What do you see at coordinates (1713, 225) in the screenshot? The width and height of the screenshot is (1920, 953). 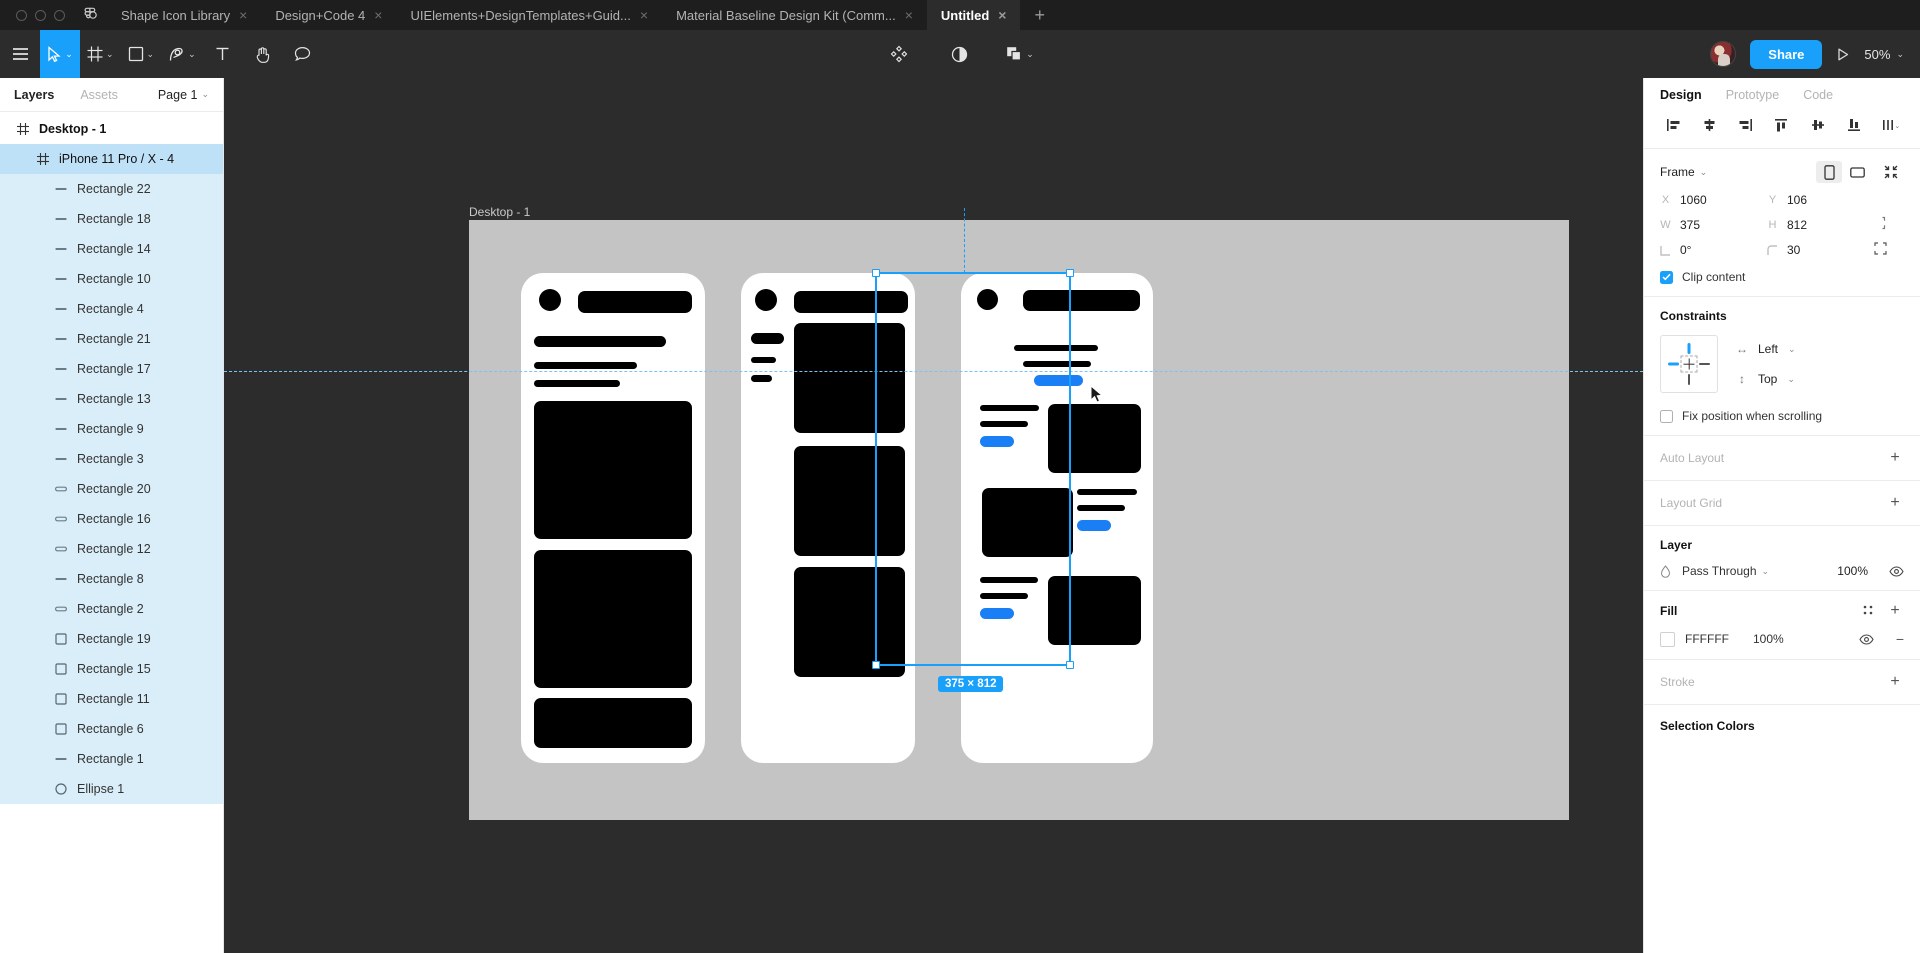 I see `field-width: W 375` at bounding box center [1713, 225].